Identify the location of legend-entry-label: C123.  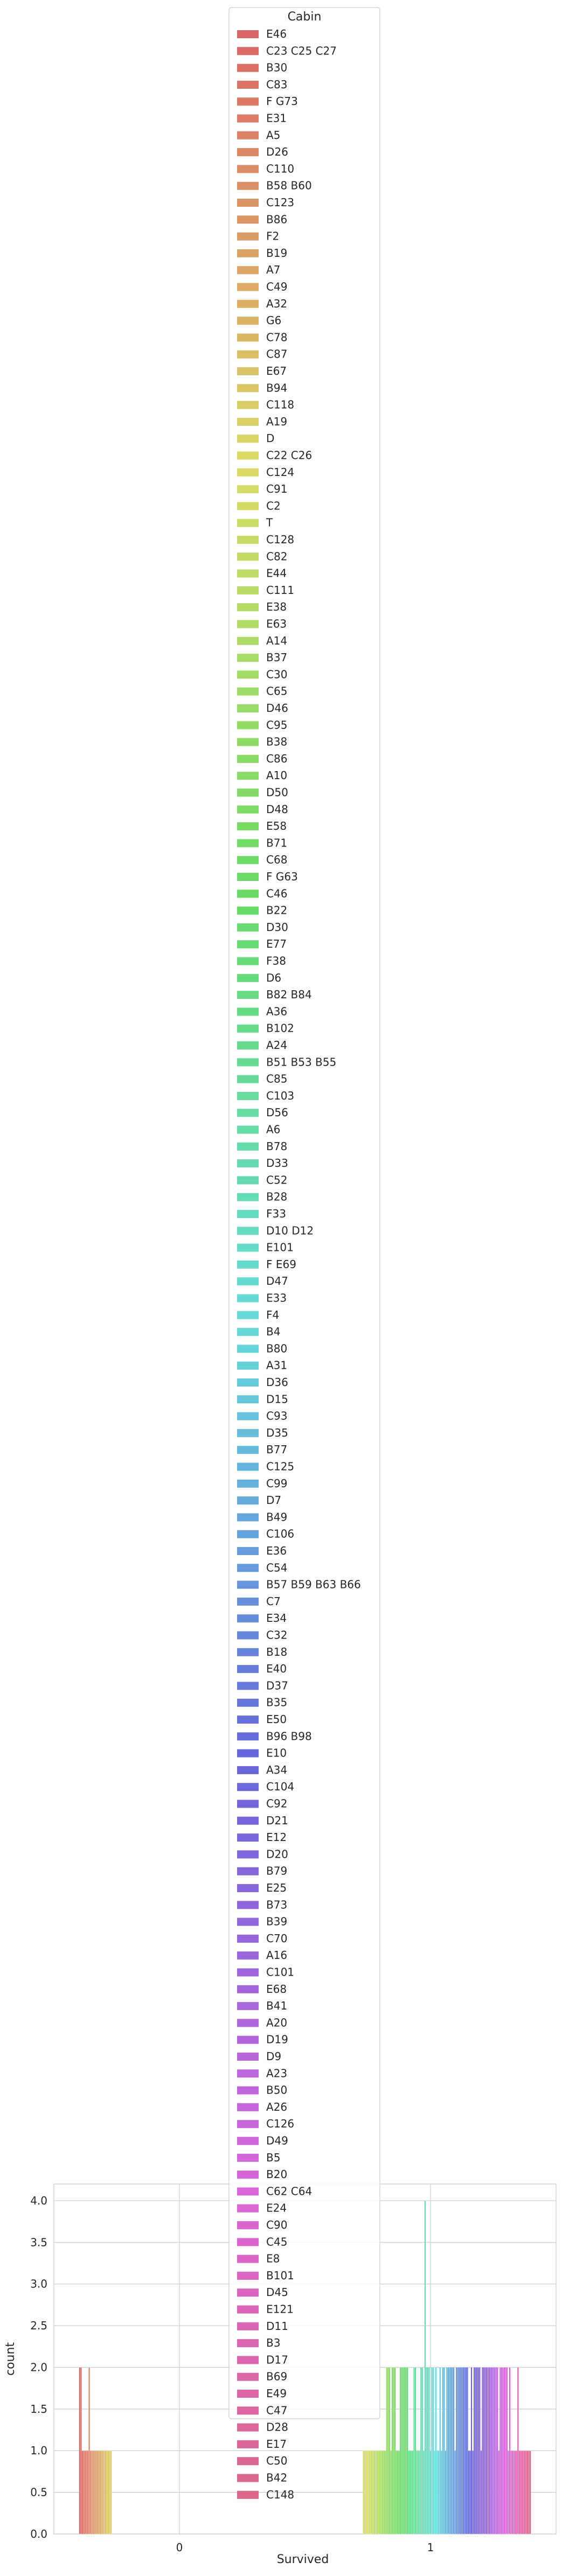
(280, 202).